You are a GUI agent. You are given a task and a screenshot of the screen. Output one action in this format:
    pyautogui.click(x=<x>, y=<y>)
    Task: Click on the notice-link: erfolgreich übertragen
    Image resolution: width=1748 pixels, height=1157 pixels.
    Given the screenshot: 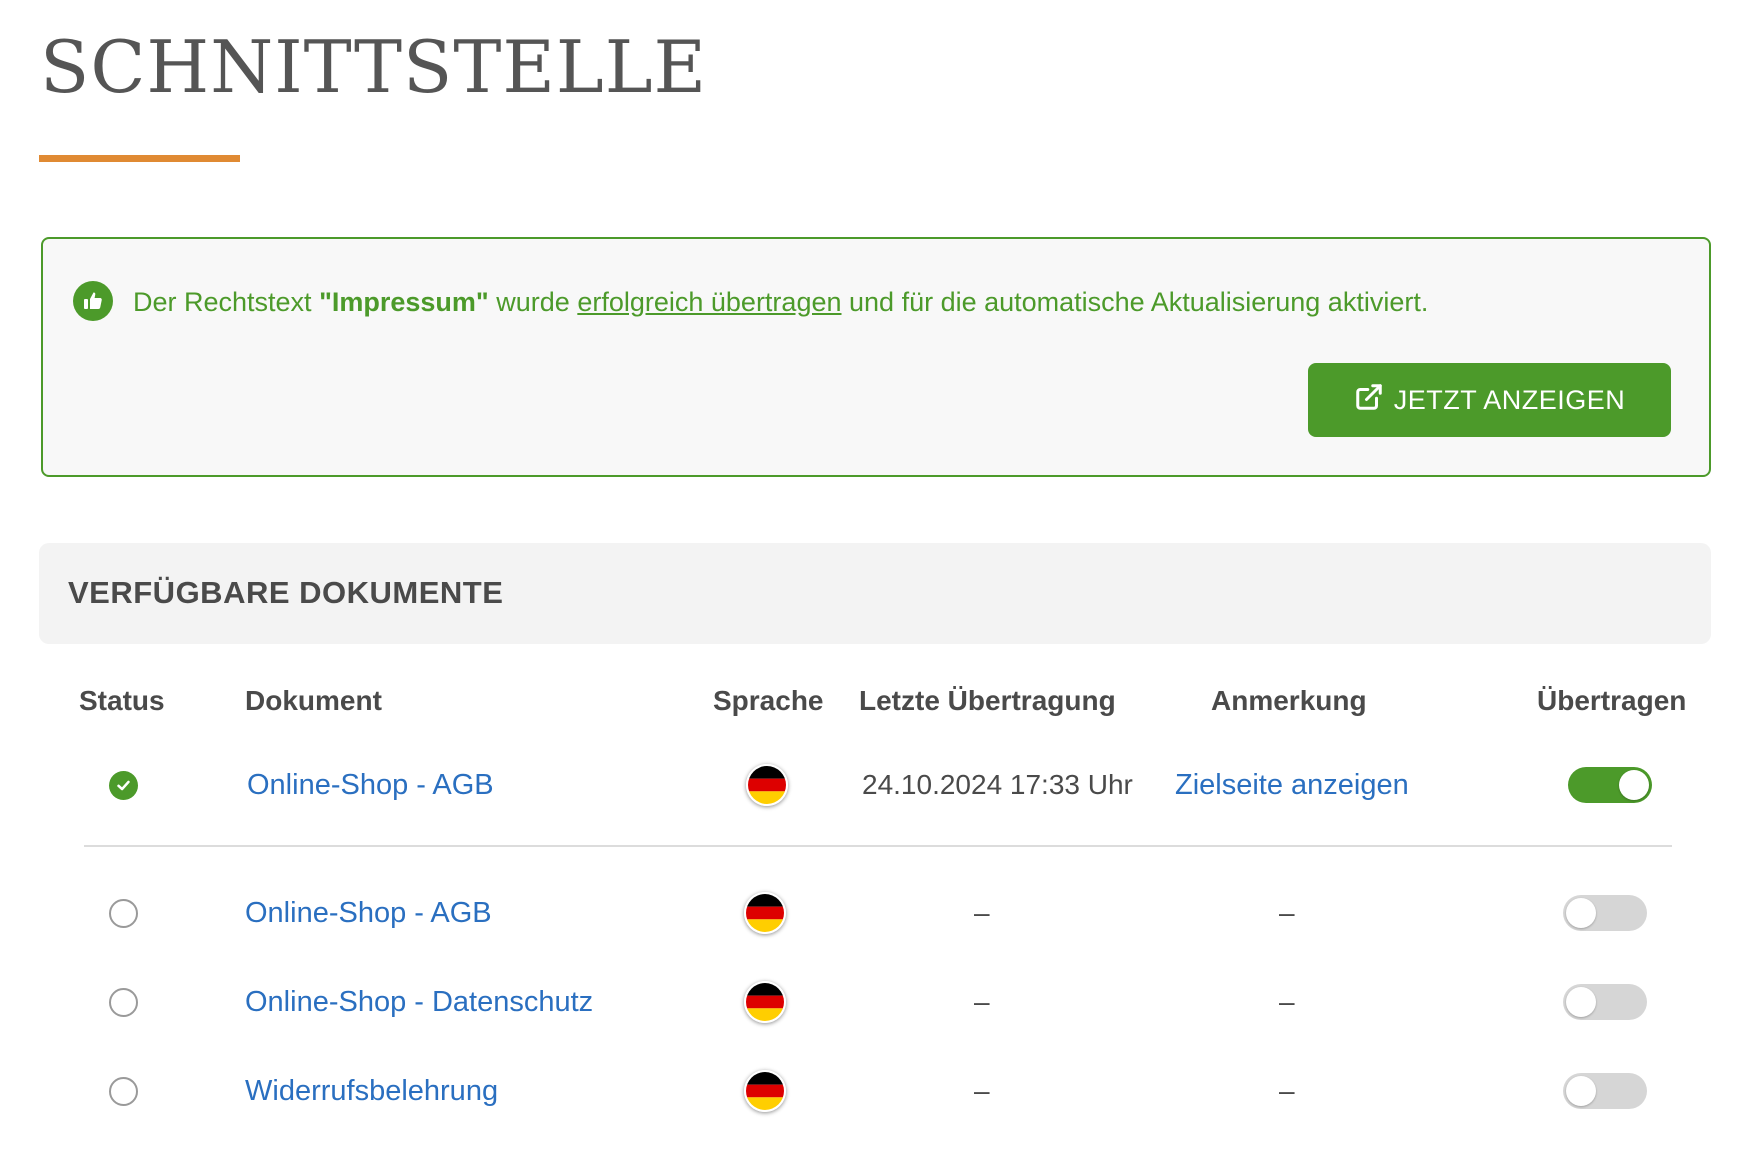 What is the action you would take?
    pyautogui.click(x=709, y=302)
    